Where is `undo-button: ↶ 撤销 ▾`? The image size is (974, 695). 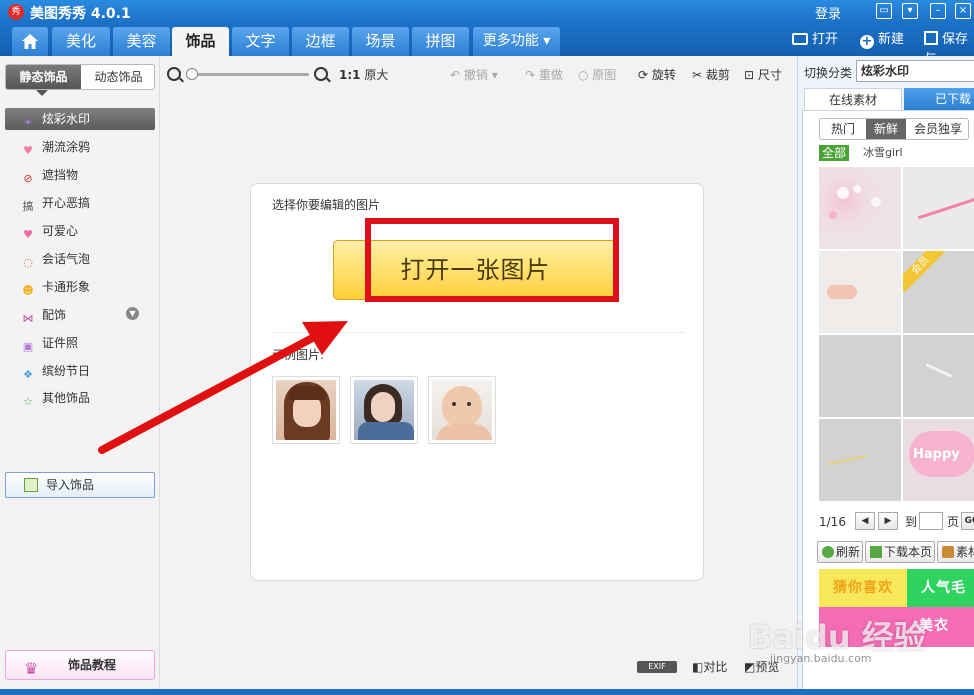
undo-button: ↶ 撤销 ▾ is located at coordinates (474, 75).